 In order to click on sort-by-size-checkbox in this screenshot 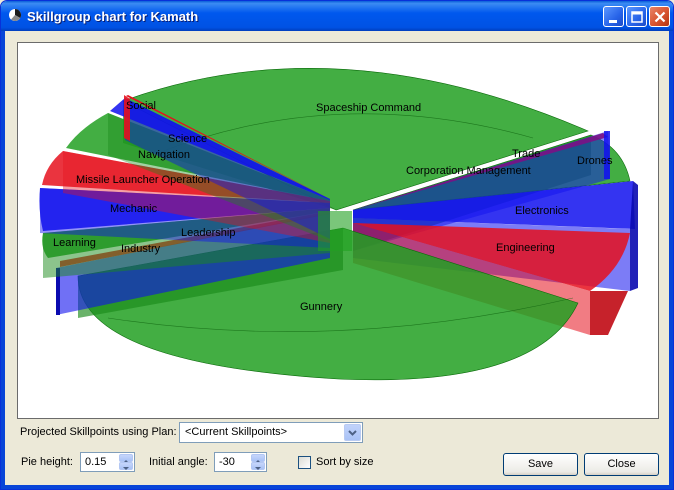, I will do `click(304, 462)`.